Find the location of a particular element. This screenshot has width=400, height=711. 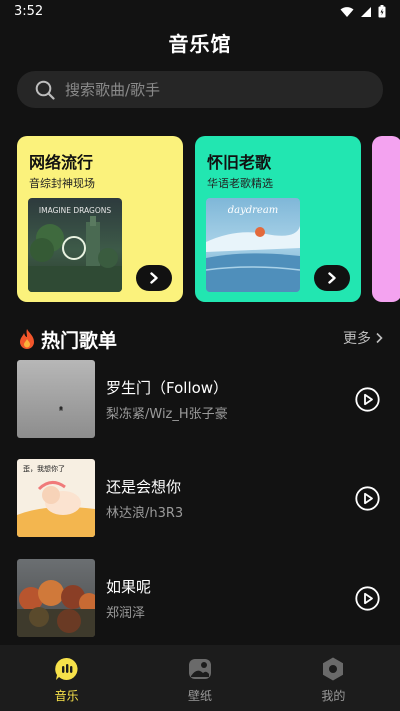

song-cover-image: 歪，我想你了 is located at coordinates (56, 498).